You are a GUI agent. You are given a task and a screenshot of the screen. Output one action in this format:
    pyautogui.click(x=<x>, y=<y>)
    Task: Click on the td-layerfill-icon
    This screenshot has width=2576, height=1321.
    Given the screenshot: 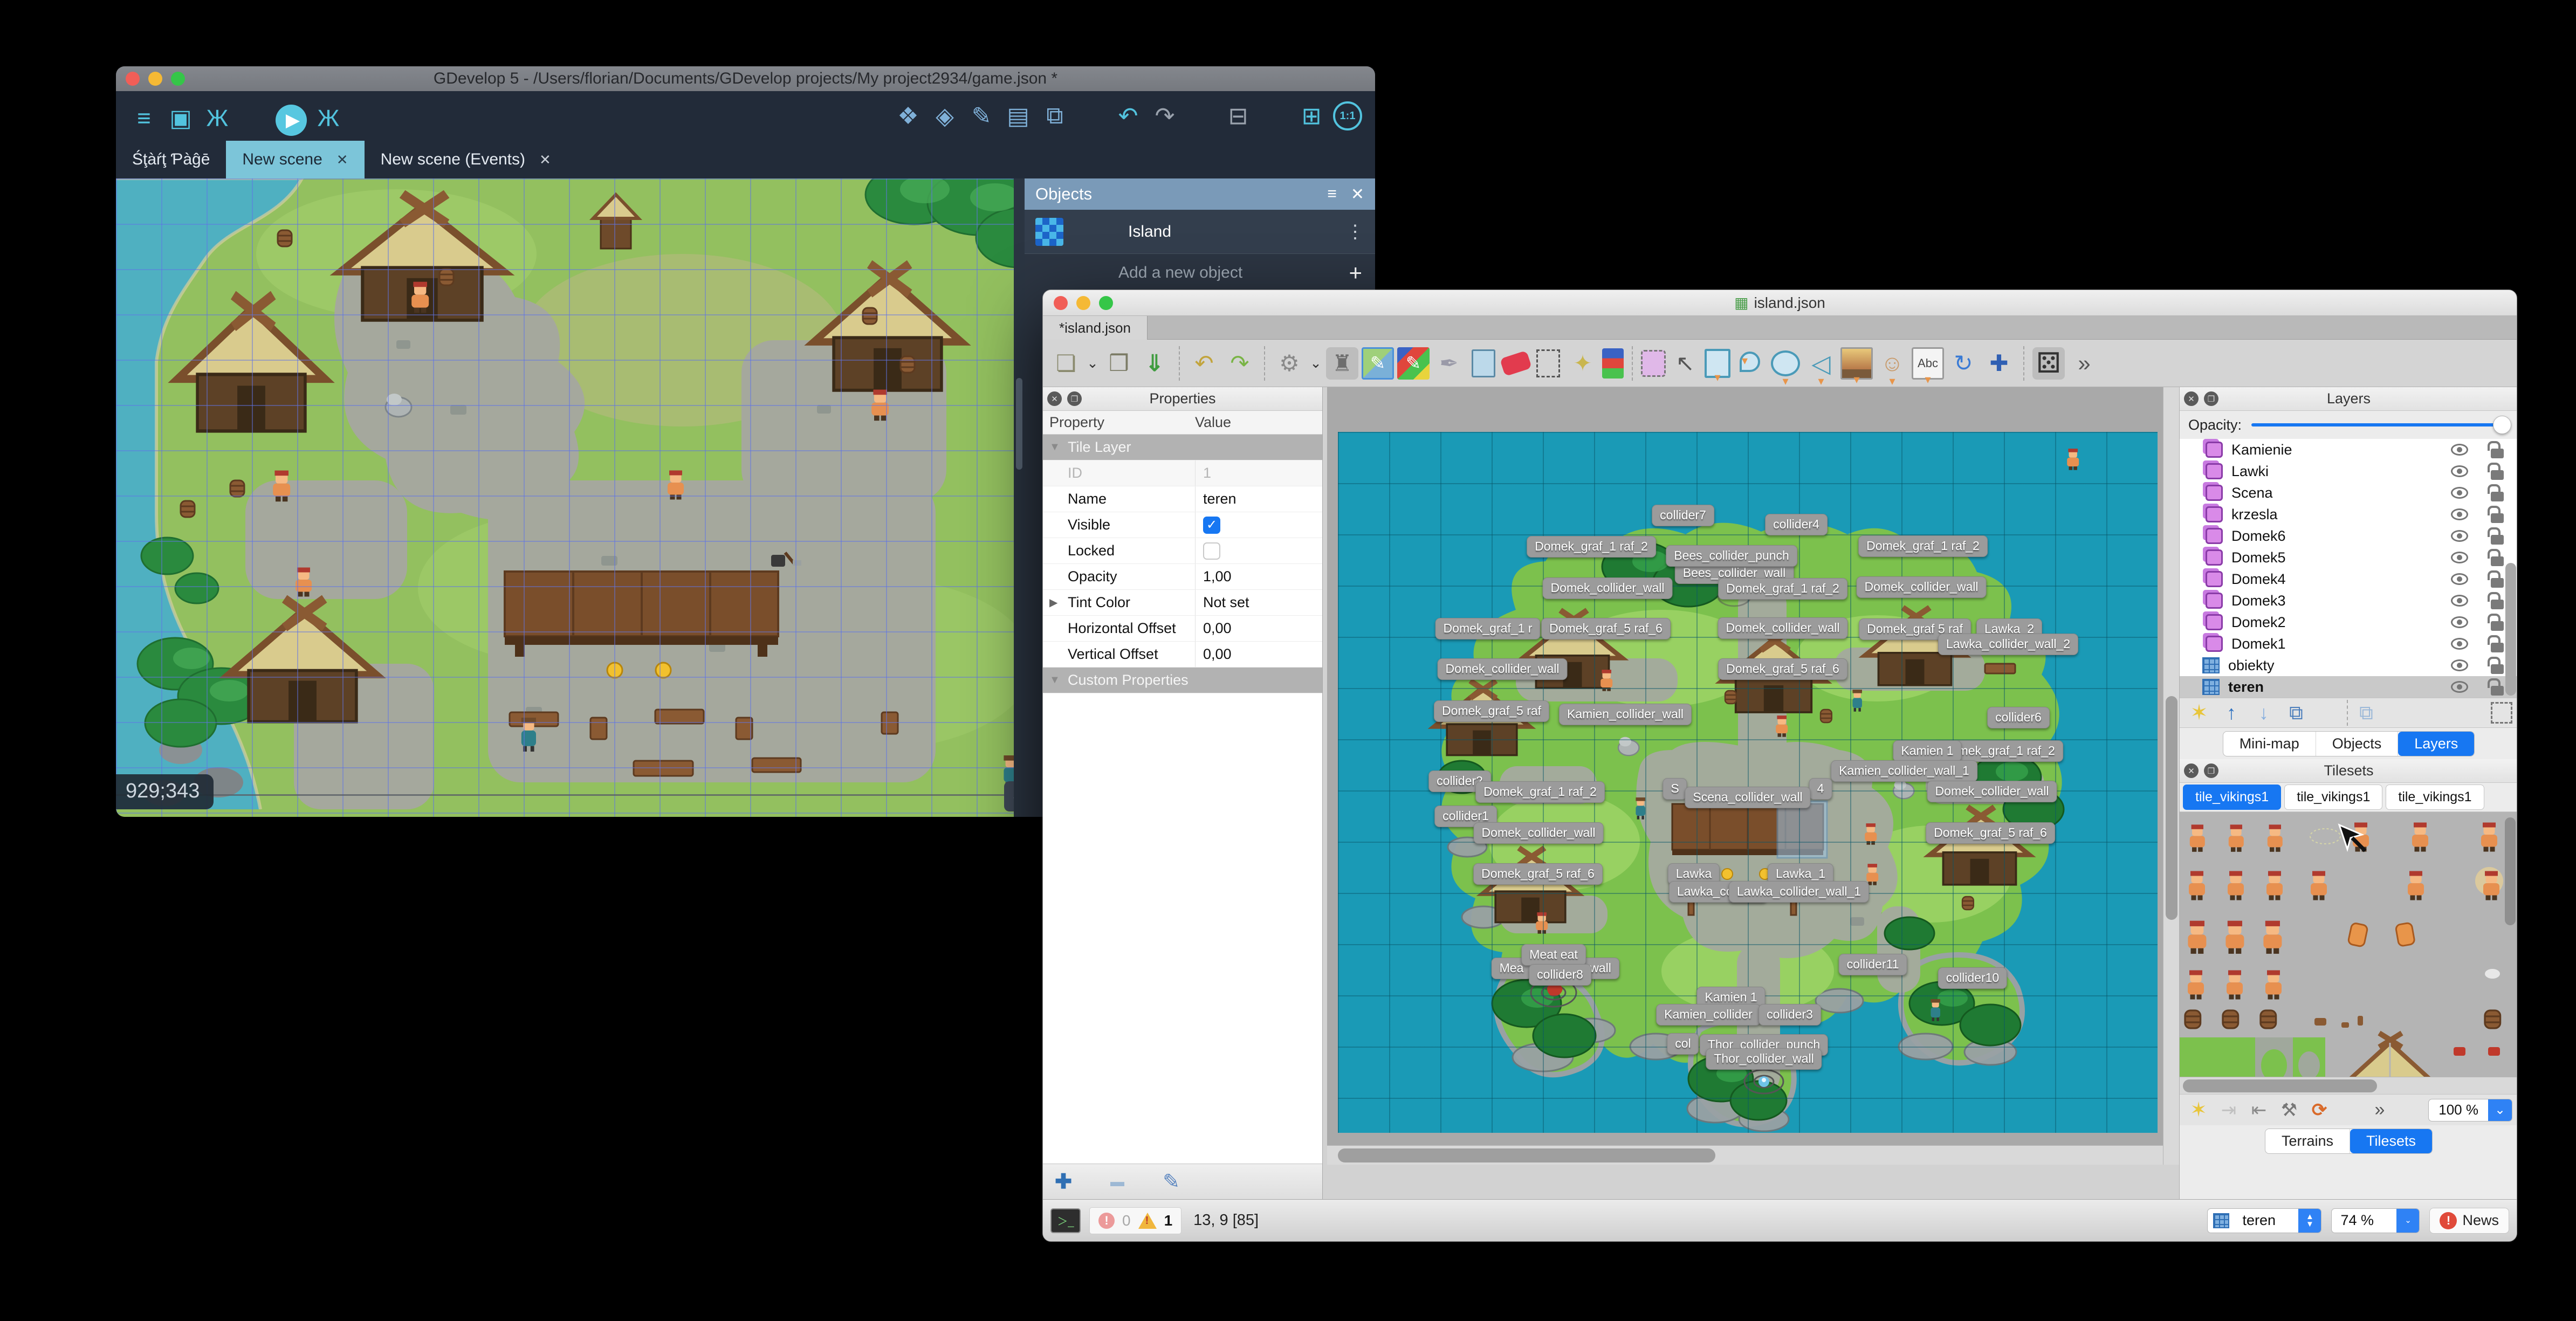 What is the action you would take?
    pyautogui.click(x=1613, y=364)
    